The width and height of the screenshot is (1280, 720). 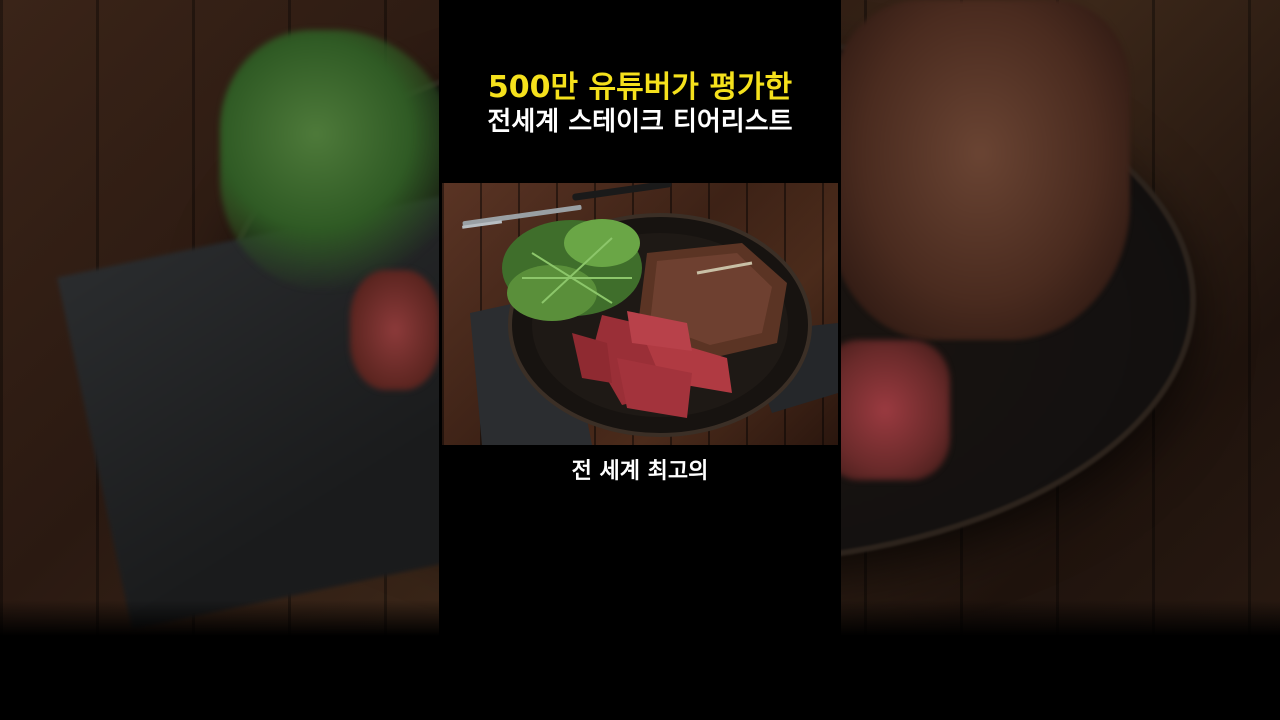 What do you see at coordinates (340, 160) in the screenshot?
I see `blurred-arugula` at bounding box center [340, 160].